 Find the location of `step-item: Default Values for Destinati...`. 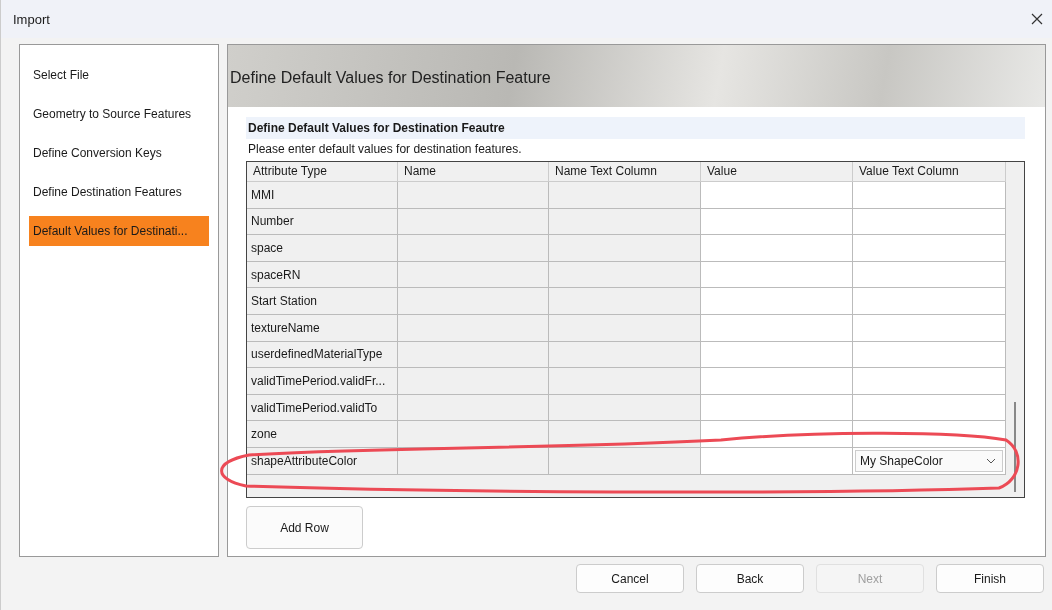

step-item: Default Values for Destinati... is located at coordinates (119, 231).